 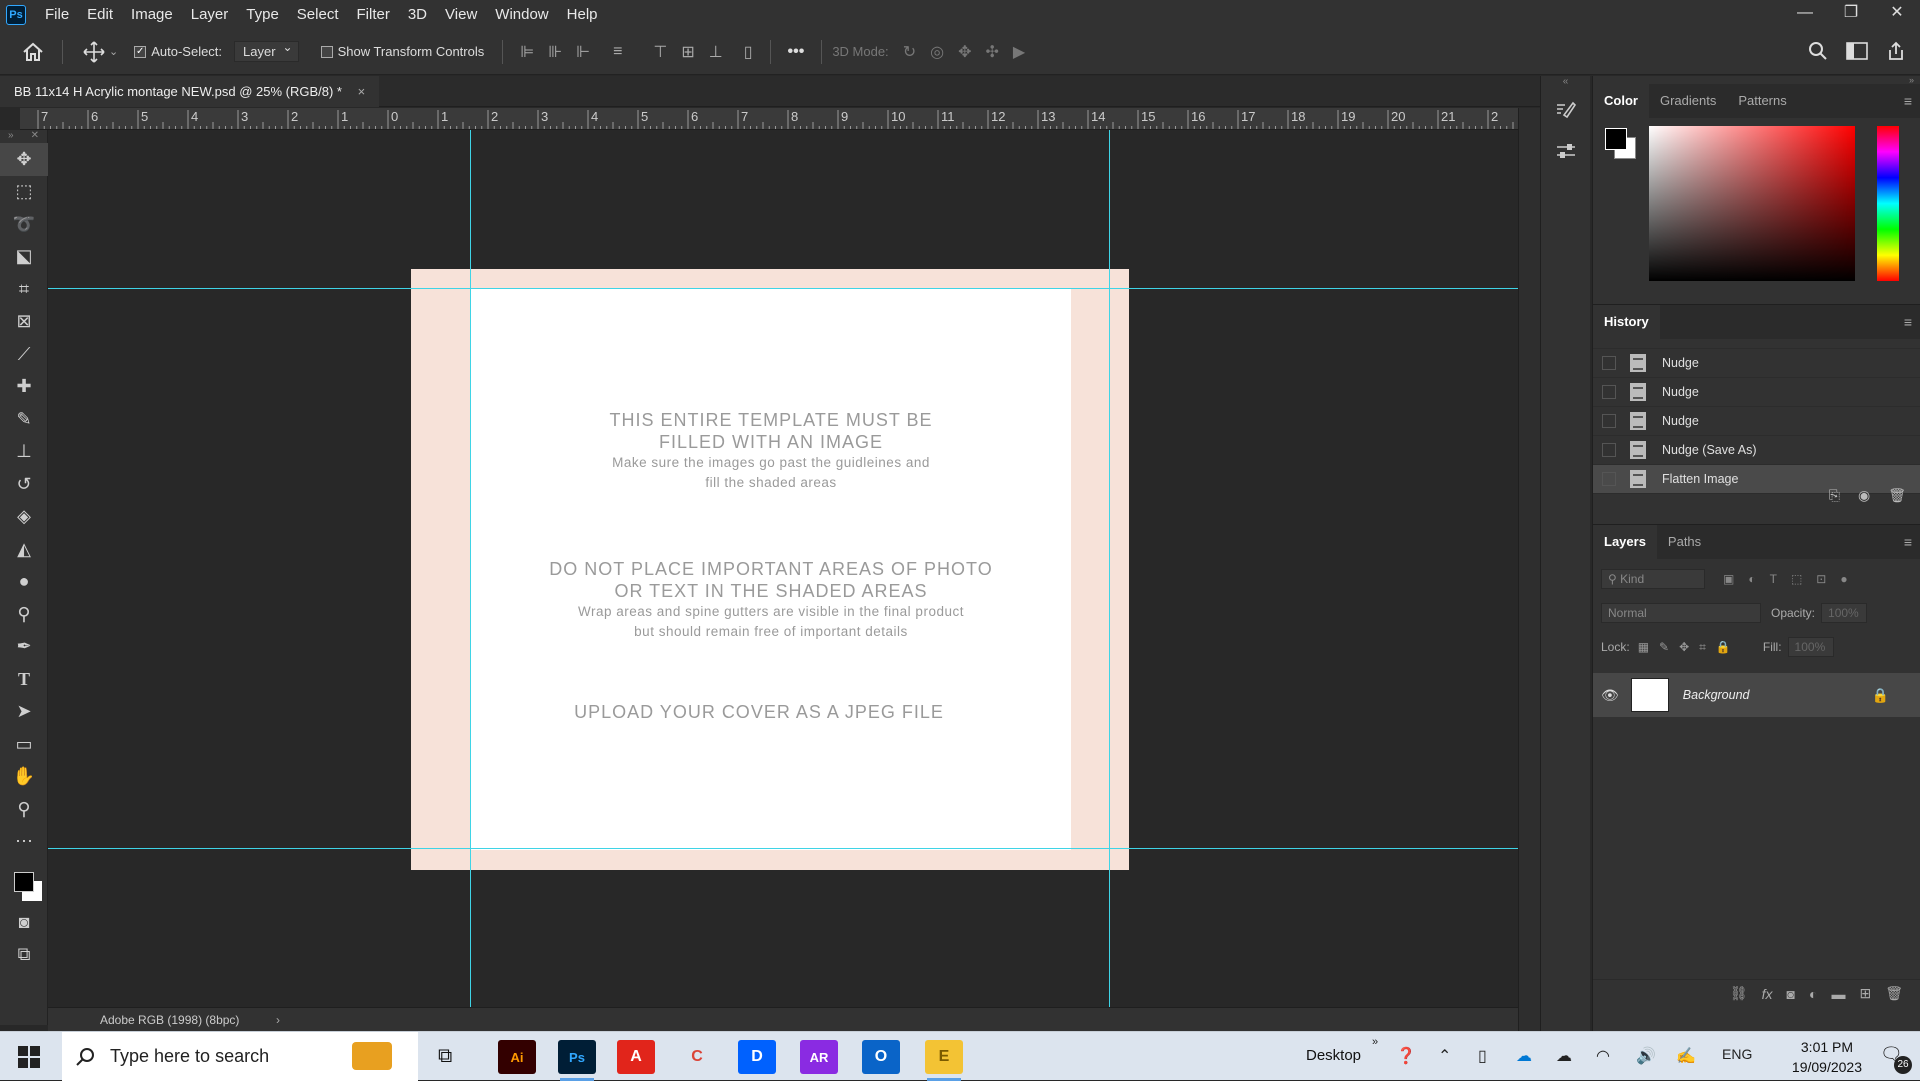 I want to click on lock-all-icon: 🔒, so click(x=1723, y=647).